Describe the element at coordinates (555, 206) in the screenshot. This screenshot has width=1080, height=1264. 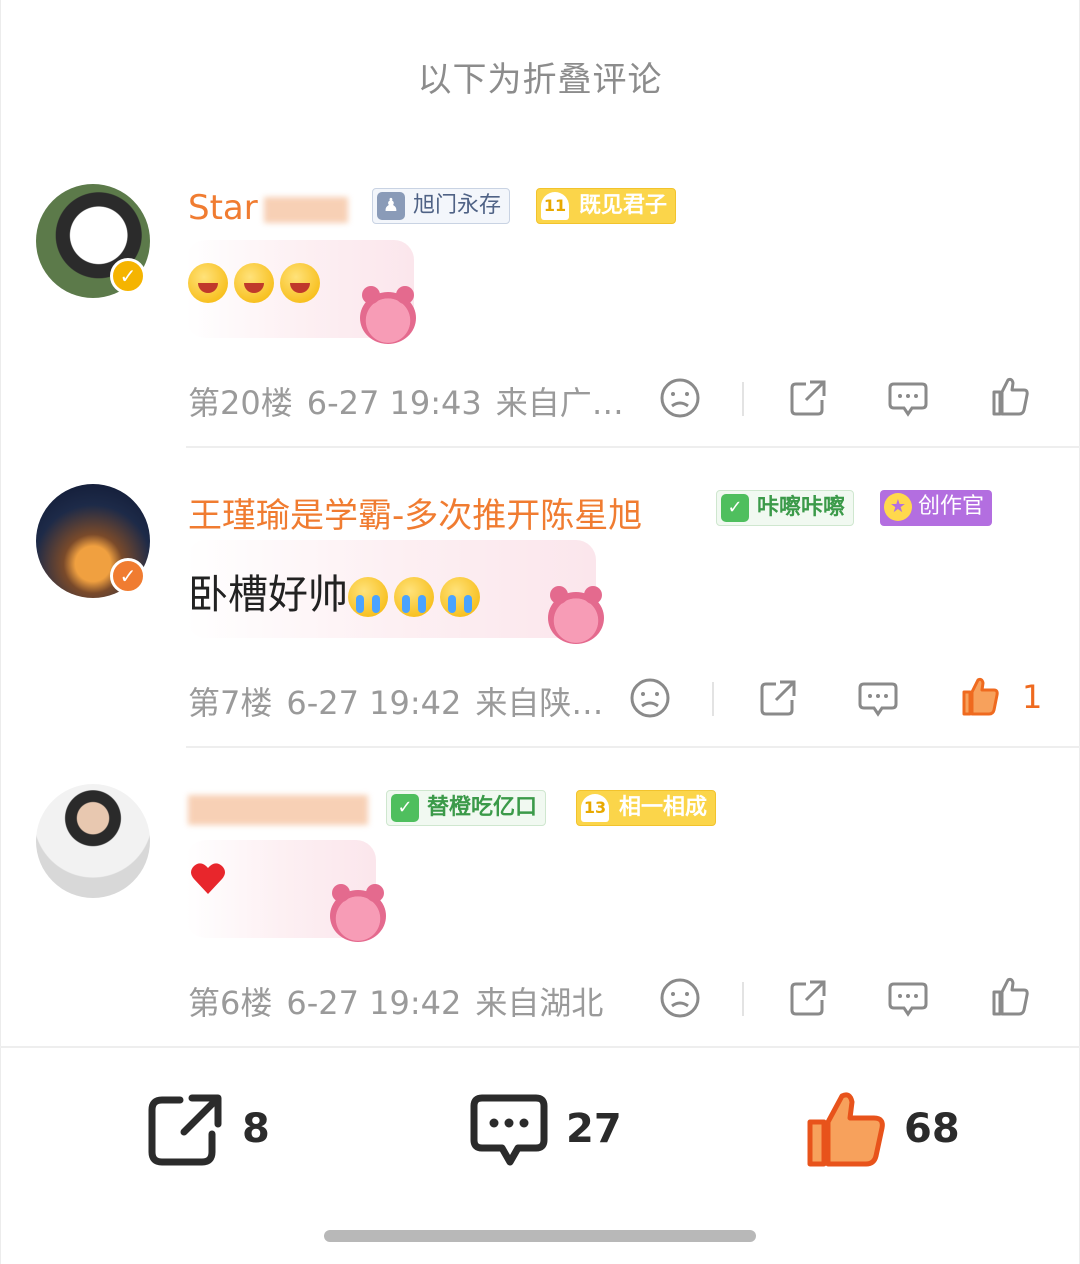
I see `level-badge-icon: 11` at that location.